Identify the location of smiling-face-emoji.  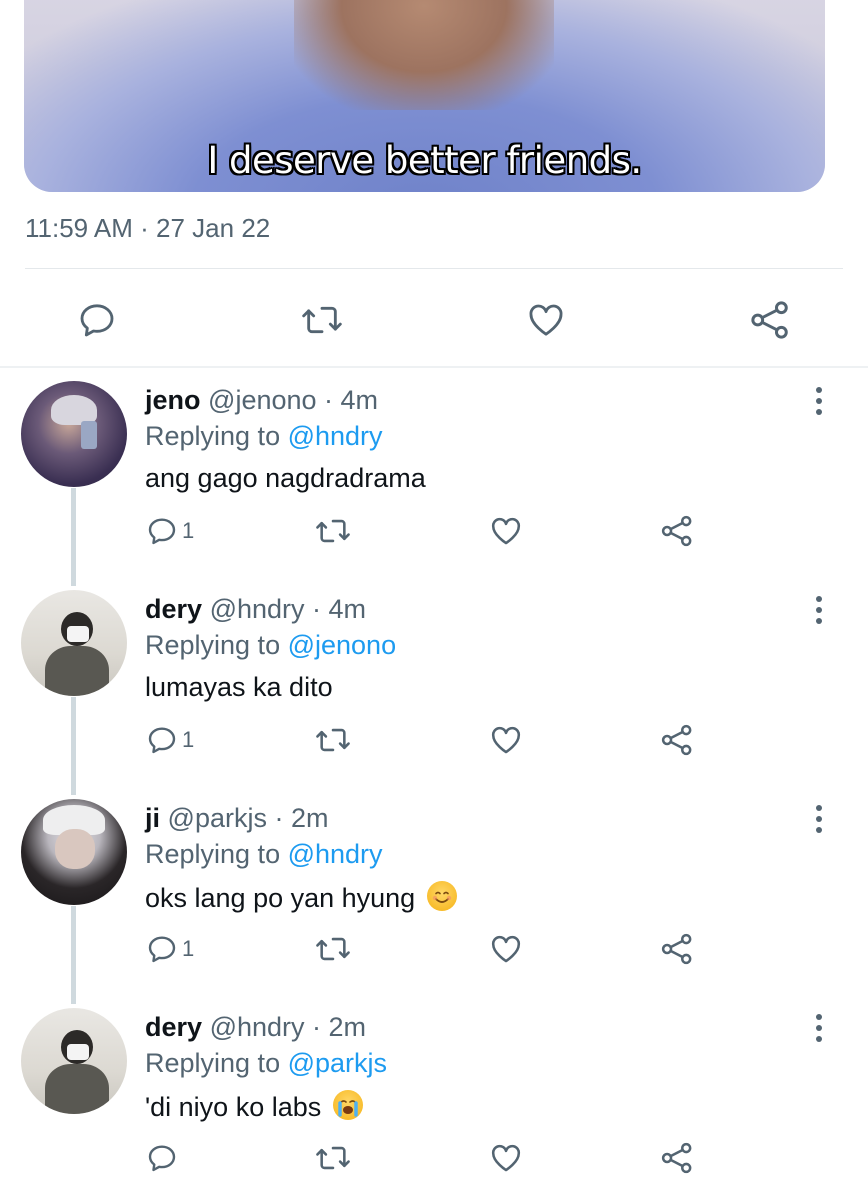
(441, 896).